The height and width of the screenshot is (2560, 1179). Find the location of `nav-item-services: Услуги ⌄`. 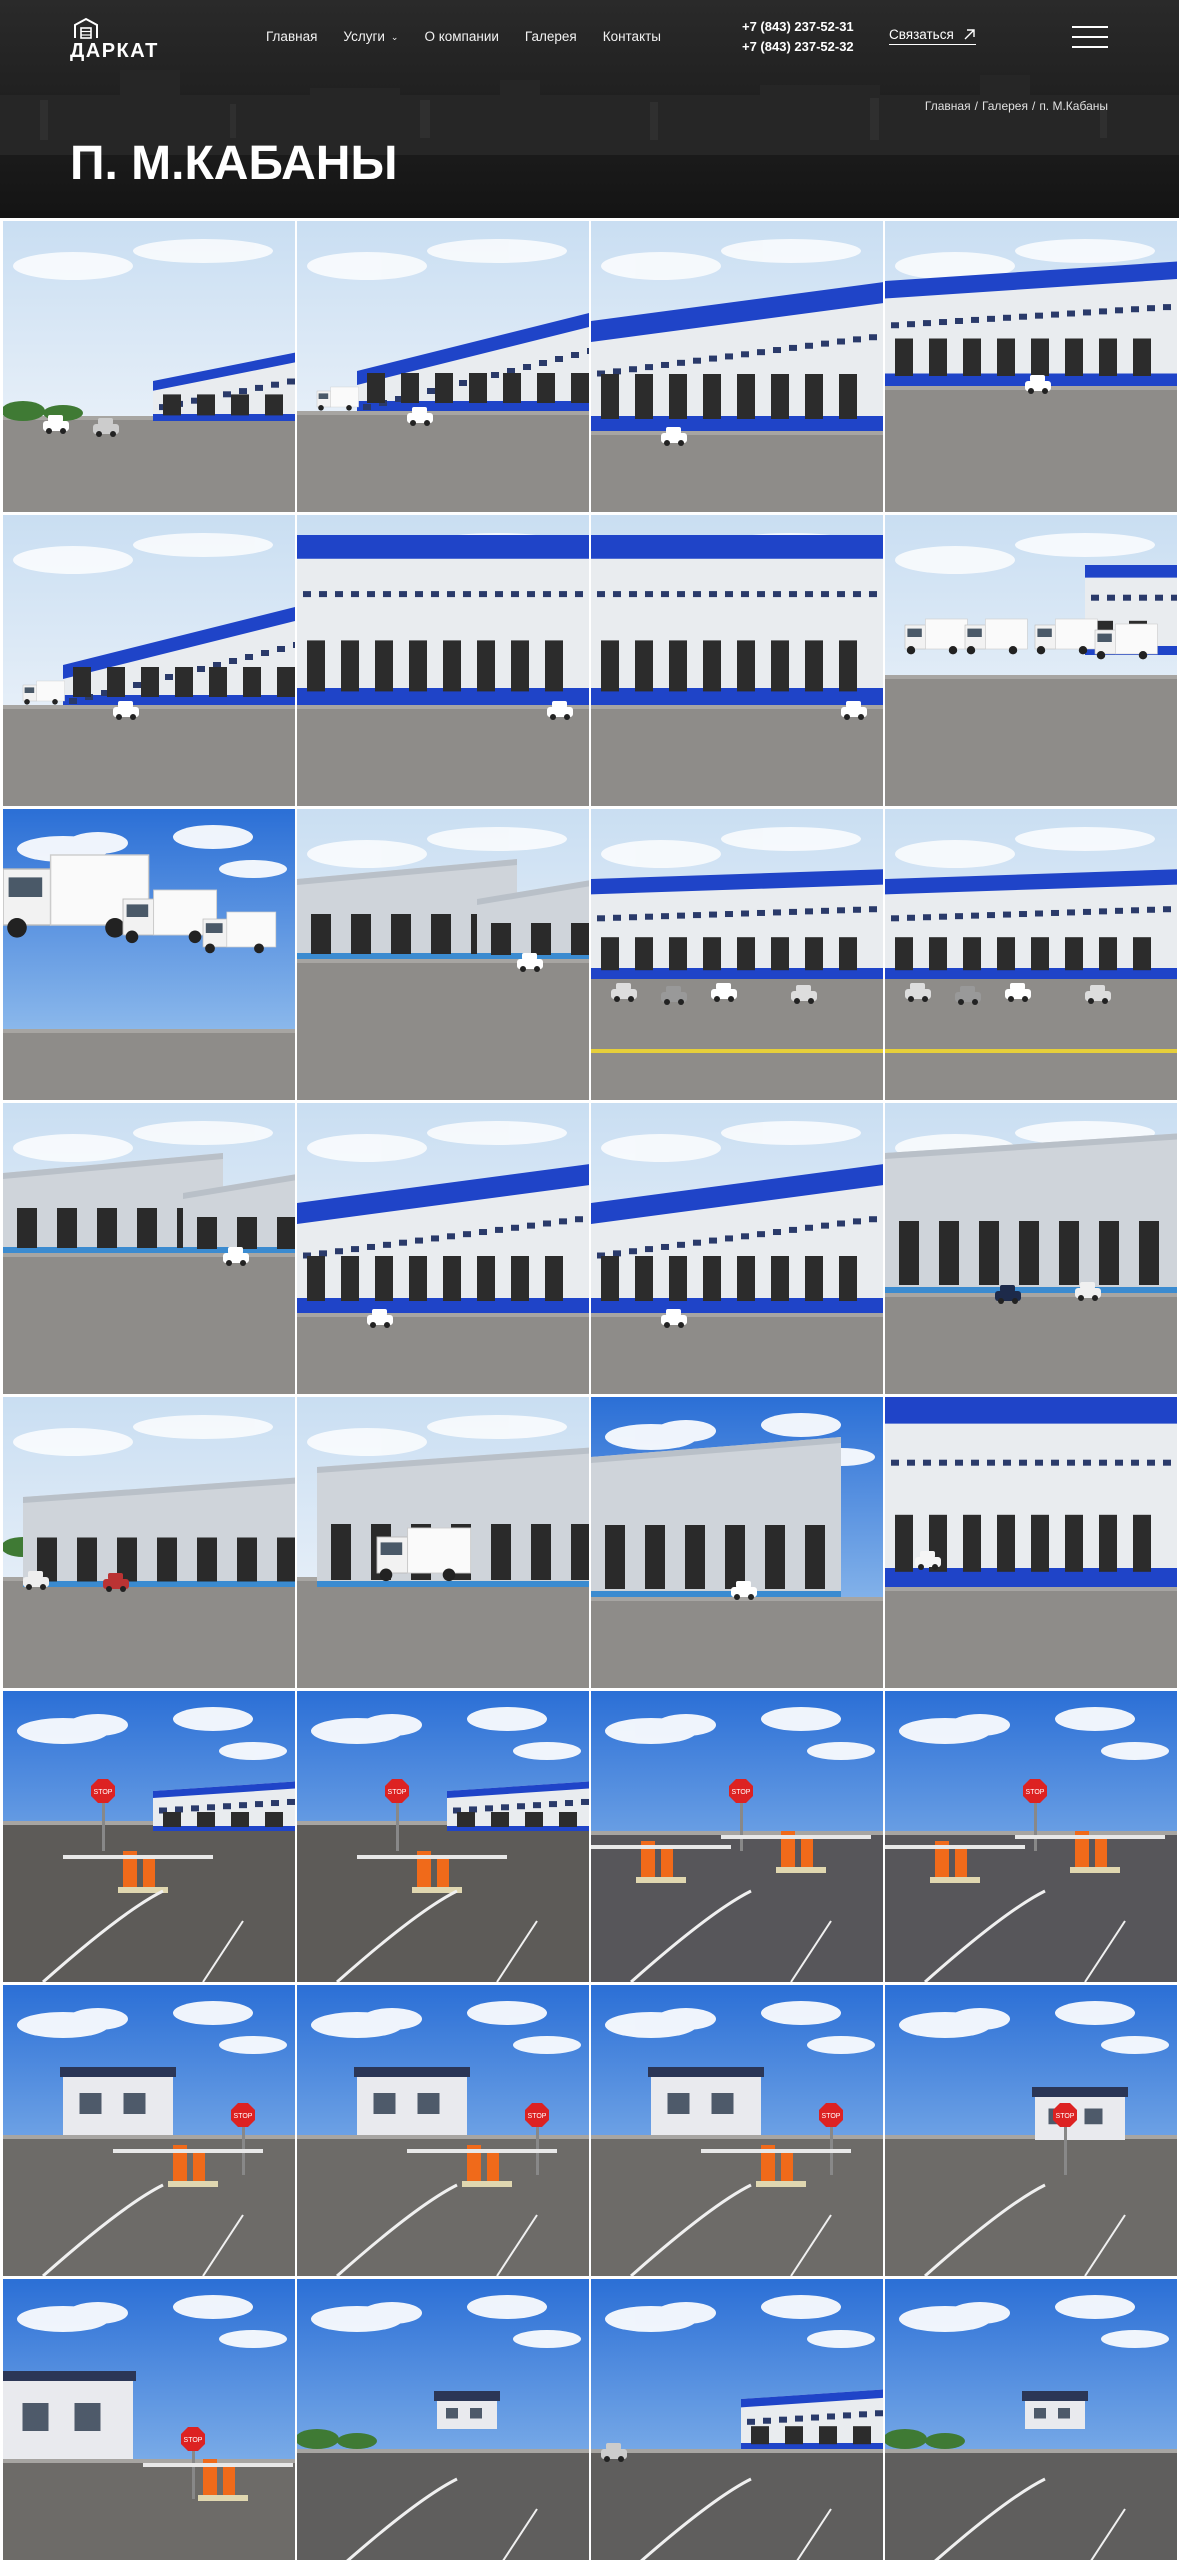

nav-item-services: Услуги ⌄ is located at coordinates (370, 36).